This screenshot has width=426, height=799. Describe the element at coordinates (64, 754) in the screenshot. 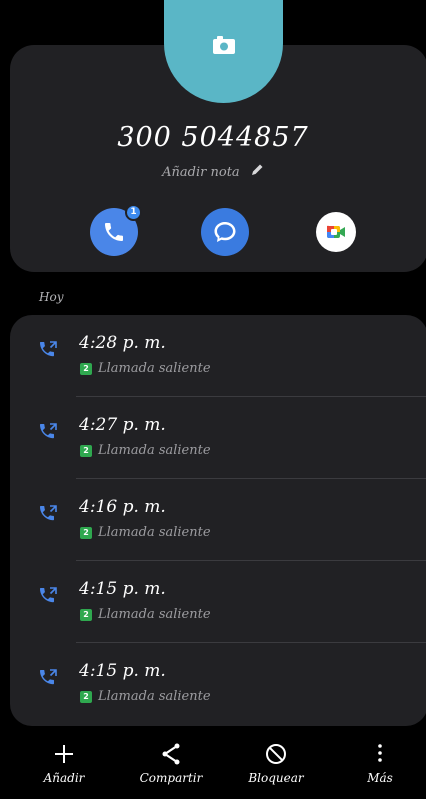

I see `plus-icon` at that location.